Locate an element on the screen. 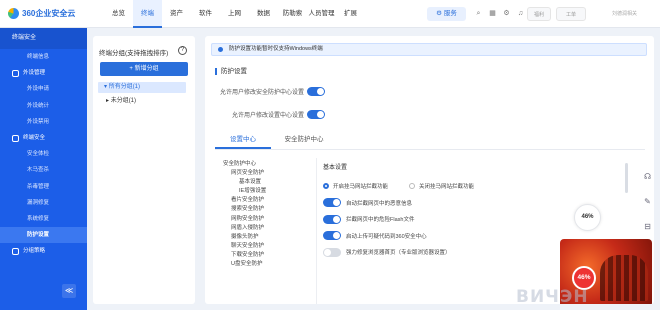 The height and width of the screenshot is (310, 660). logo: 360企业安全云 is located at coordinates (41, 13).